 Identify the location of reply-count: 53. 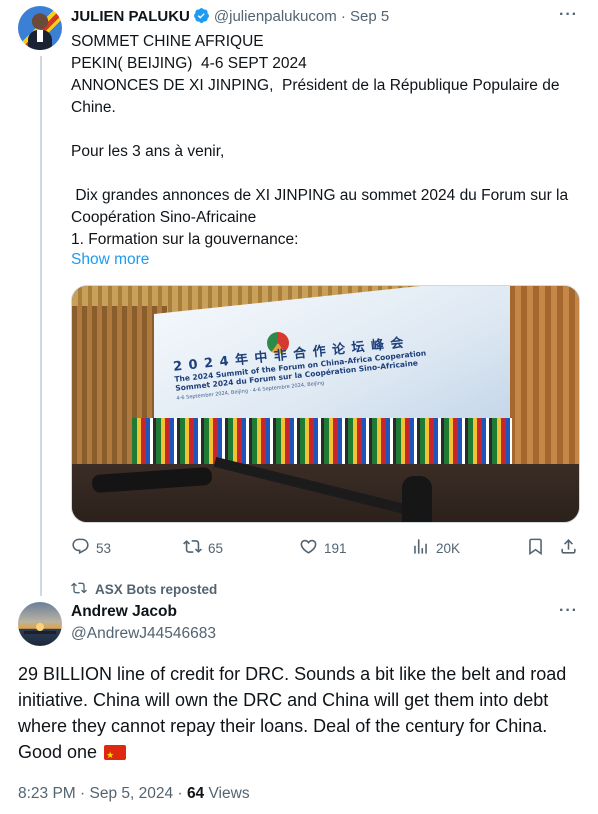
(104, 548).